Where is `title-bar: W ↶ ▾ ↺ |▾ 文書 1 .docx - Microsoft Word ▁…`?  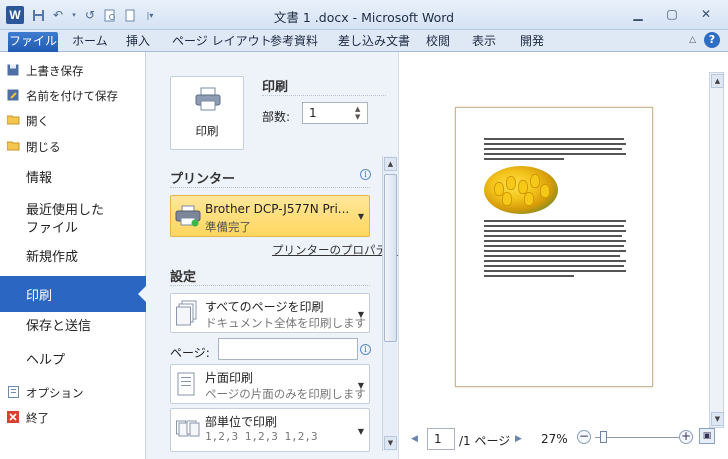 title-bar: W ↶ ▾ ↺ |▾ 文書 1 .docx - Microsoft Word ▁… is located at coordinates (364, 15).